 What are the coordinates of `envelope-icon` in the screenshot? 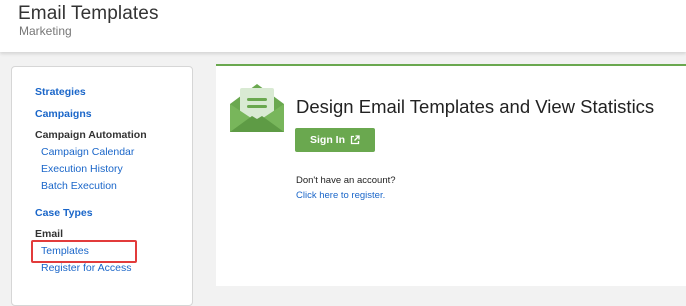 It's located at (257, 107).